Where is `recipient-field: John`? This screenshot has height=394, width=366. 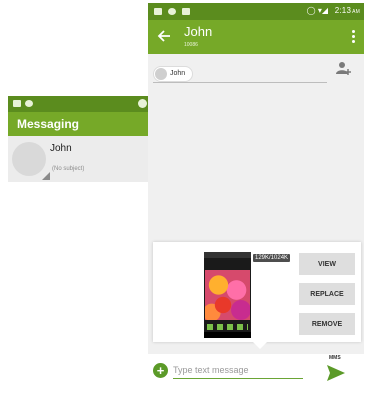
recipient-field: John is located at coordinates (240, 74).